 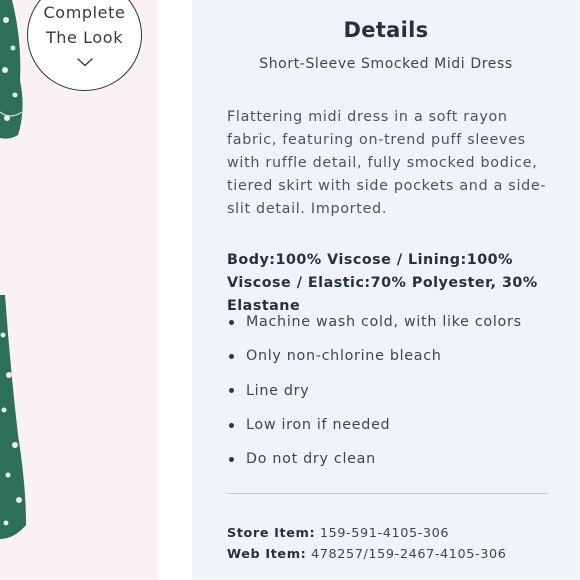 I want to click on divider, so click(x=387, y=493).